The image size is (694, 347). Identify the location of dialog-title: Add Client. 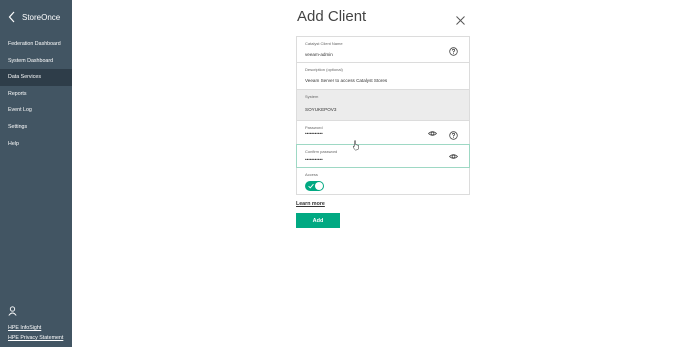
(332, 16).